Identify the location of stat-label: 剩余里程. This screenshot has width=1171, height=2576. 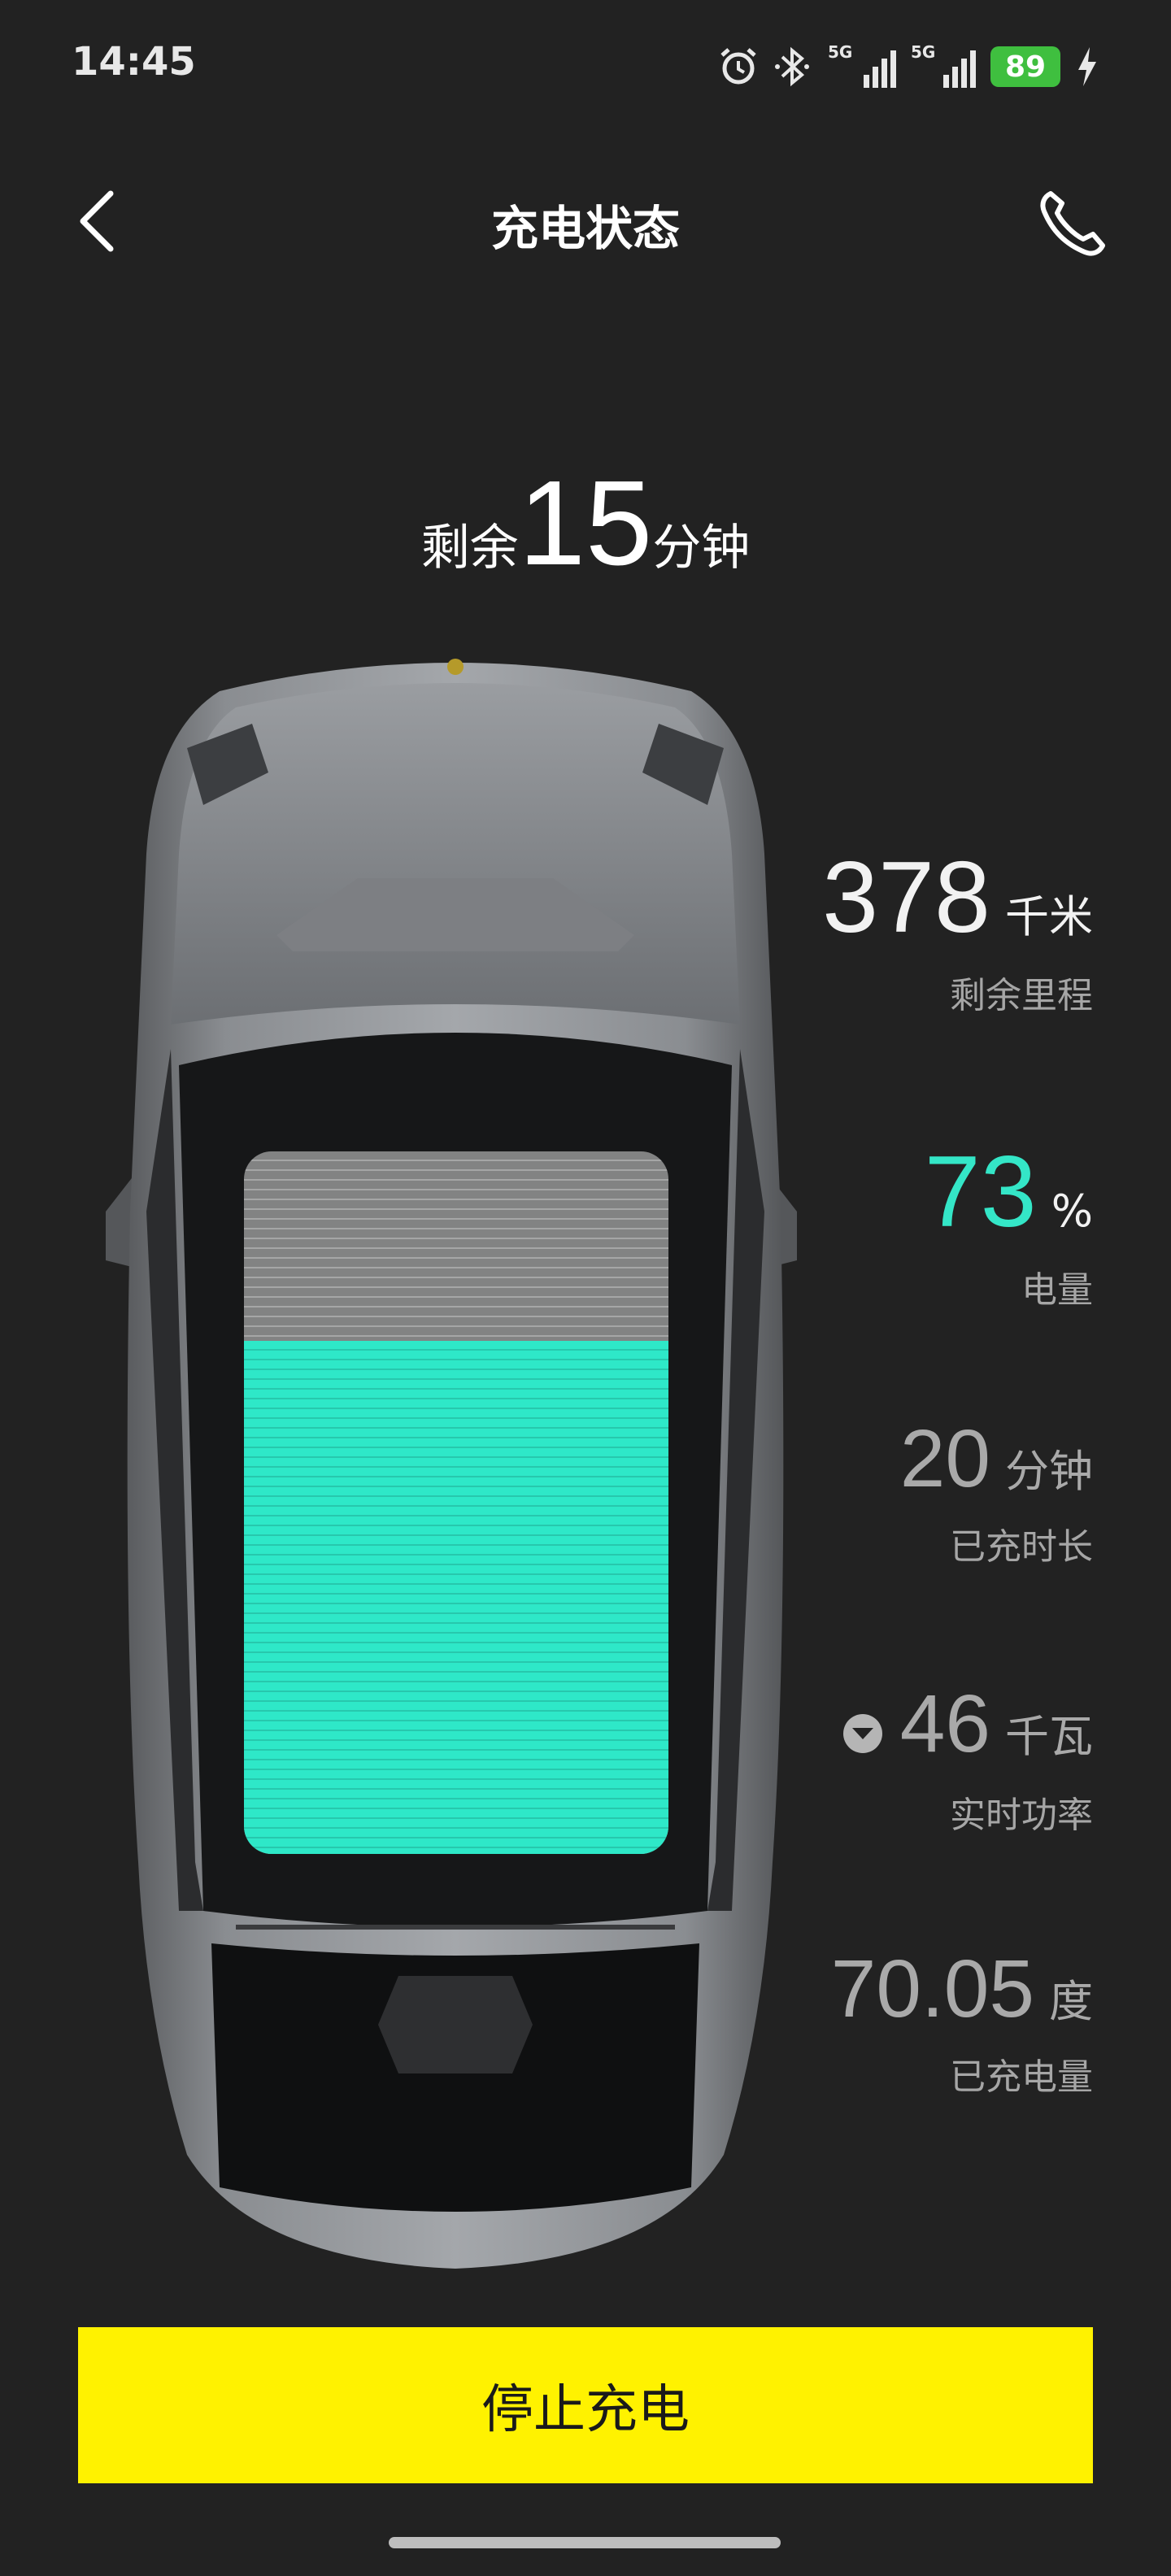
(1021, 996).